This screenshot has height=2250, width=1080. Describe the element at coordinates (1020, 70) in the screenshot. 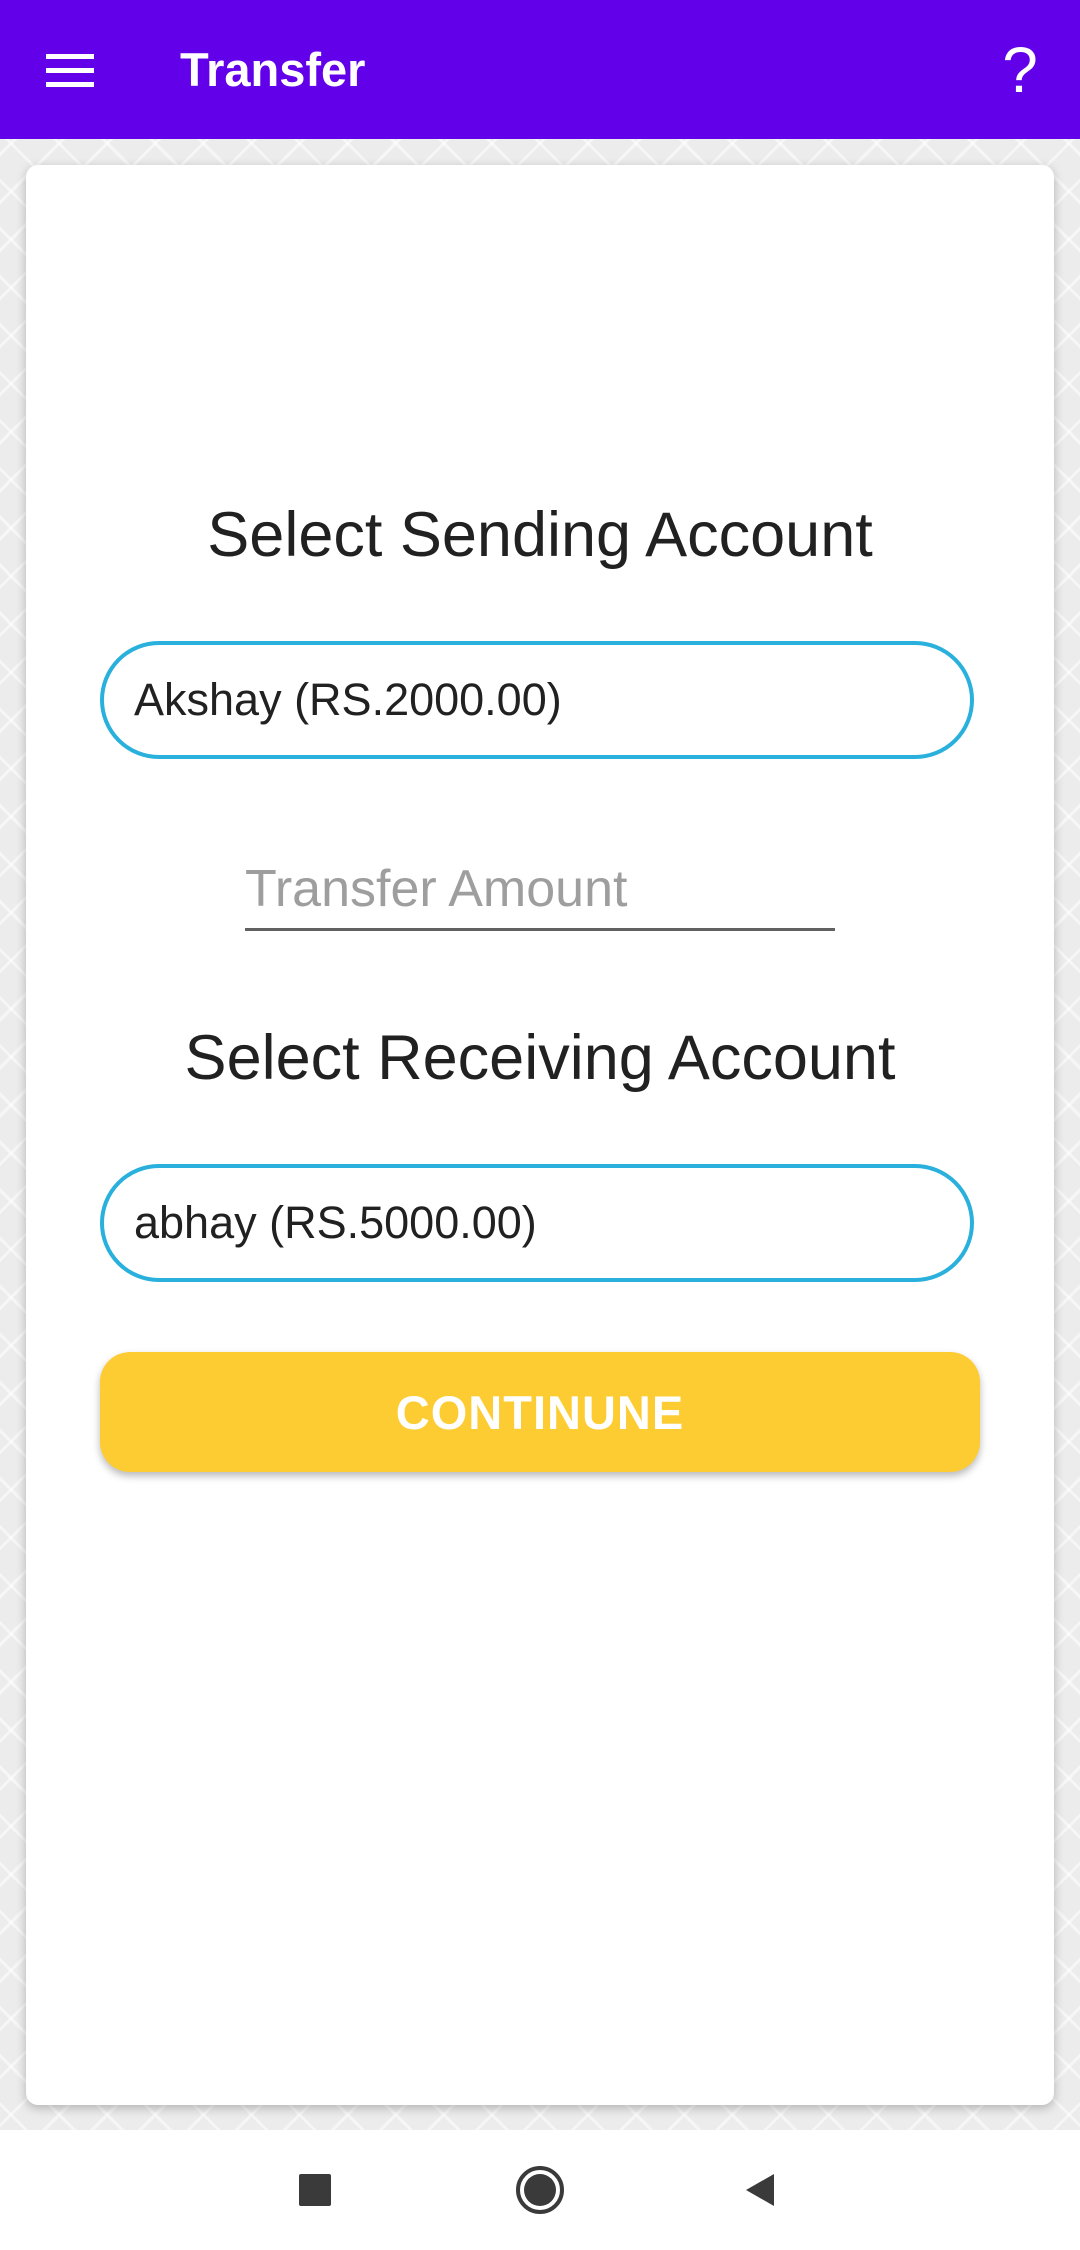

I see `help-icon: ?` at that location.